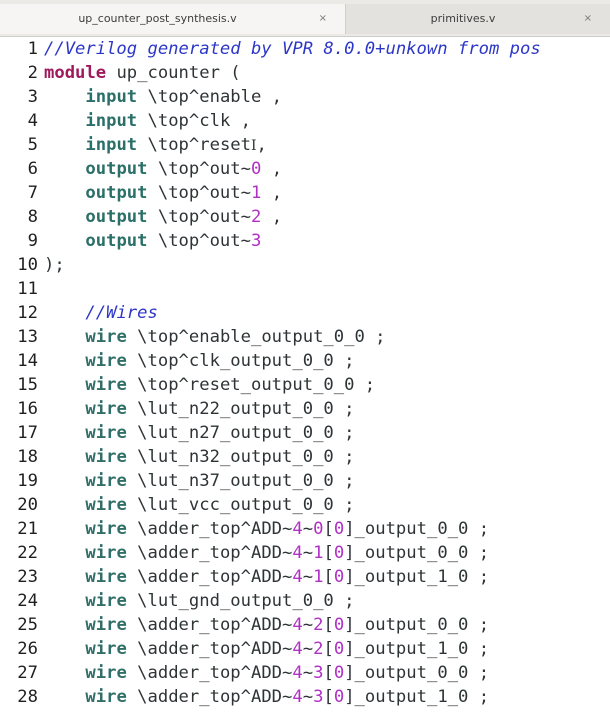 Image resolution: width=610 pixels, height=720 pixels. I want to click on code-text: wire \top^enable_output_0_0 ;, so click(214, 337).